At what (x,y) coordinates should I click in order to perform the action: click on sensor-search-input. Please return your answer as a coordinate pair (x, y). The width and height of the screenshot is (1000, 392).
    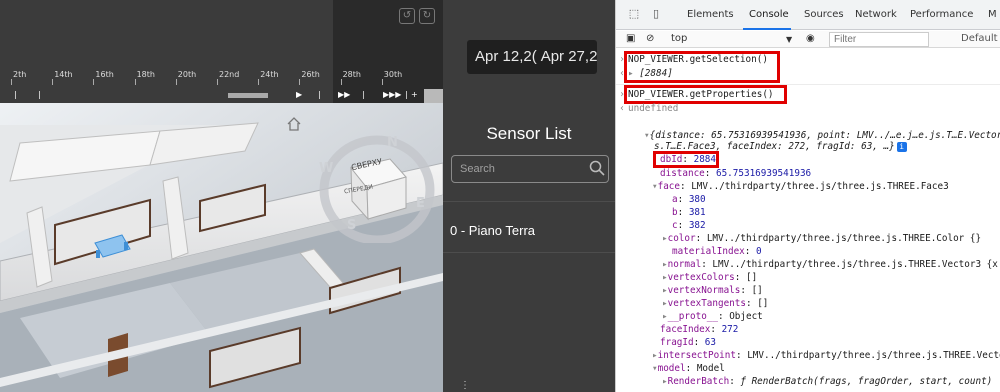
    Looking at the image, I should click on (530, 169).